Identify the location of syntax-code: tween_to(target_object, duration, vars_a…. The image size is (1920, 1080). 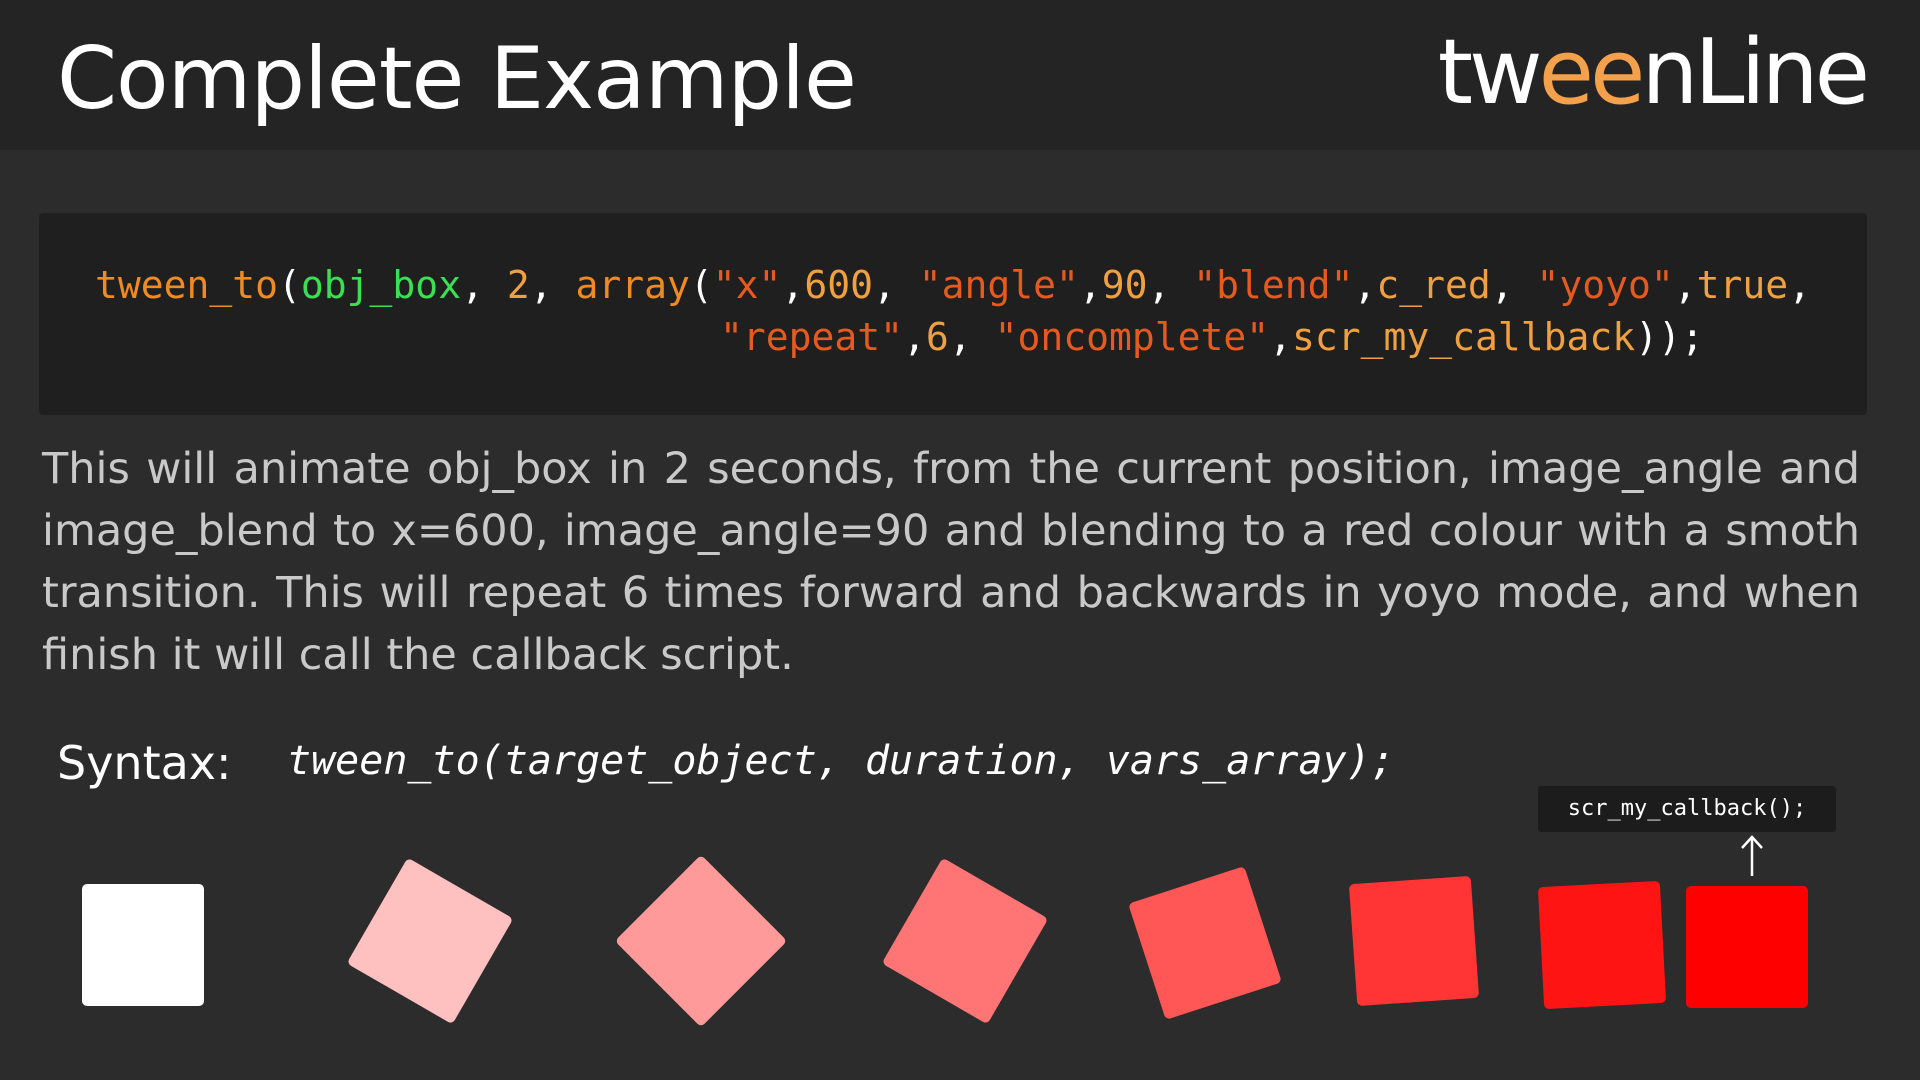
(841, 761).